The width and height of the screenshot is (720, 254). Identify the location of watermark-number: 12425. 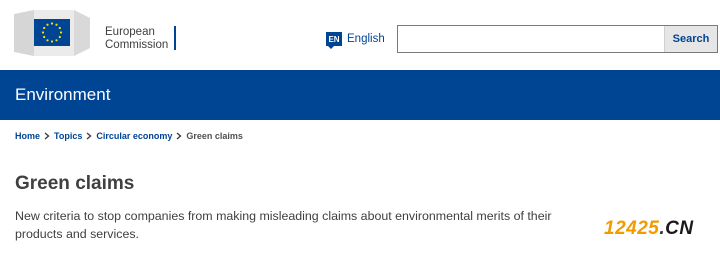
(632, 228).